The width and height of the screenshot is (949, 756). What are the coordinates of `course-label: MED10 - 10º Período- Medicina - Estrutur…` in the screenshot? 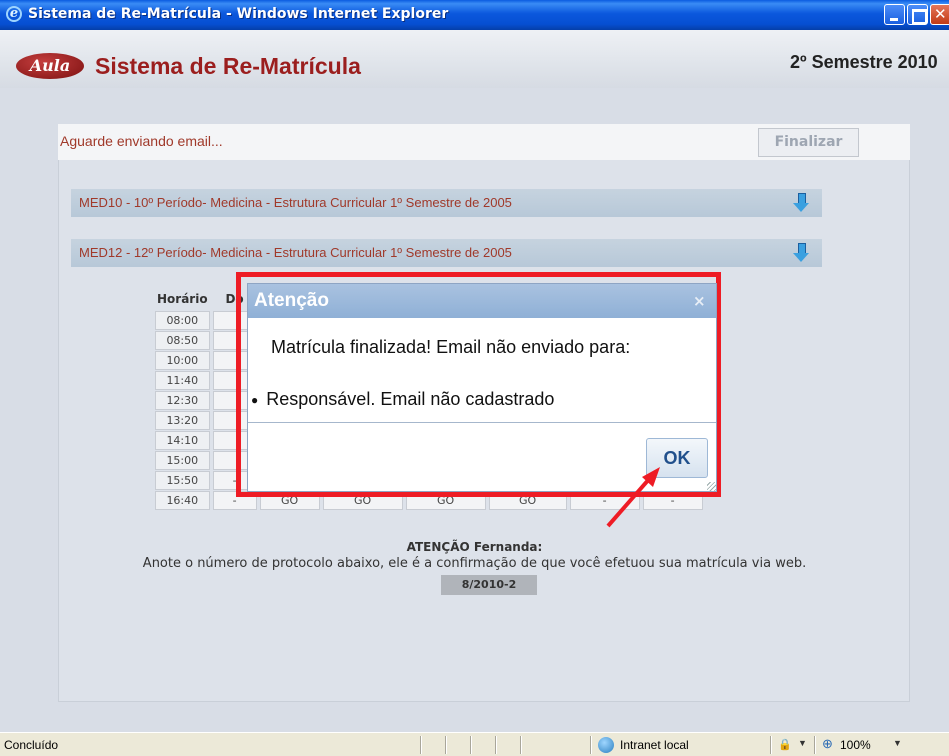 It's located at (295, 202).